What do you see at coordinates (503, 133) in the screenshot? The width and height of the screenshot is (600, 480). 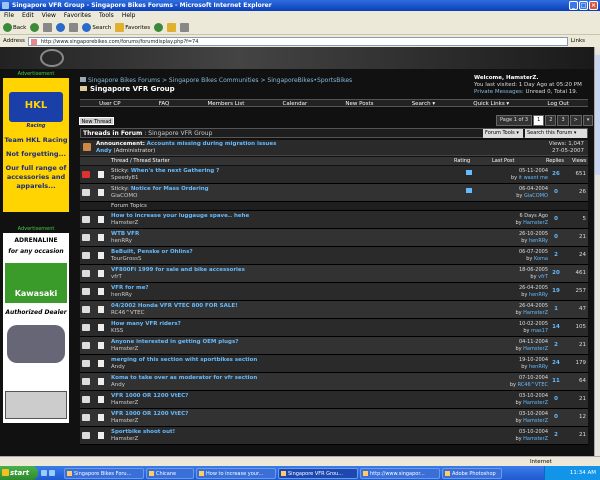 I see `forum-tools-dropdown: Forum Tools ▾` at bounding box center [503, 133].